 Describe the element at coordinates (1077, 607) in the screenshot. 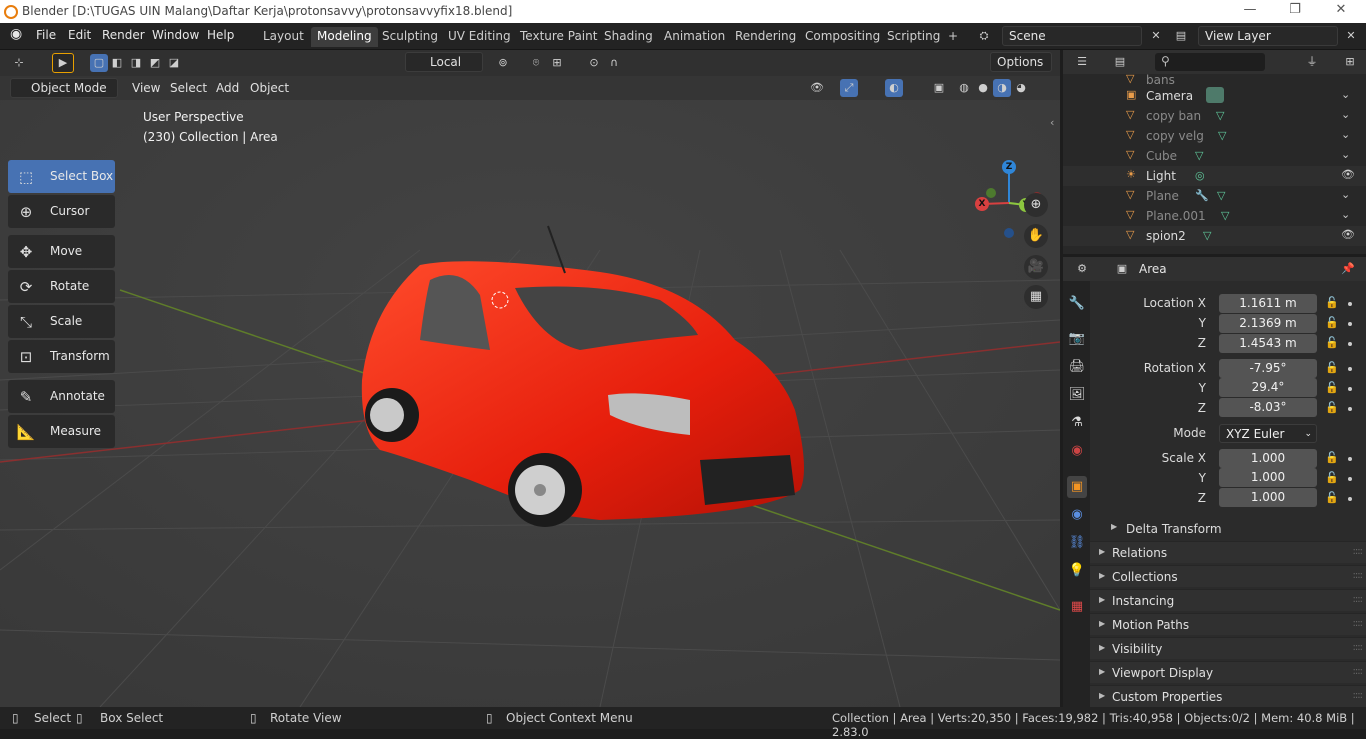

I see `texture-tab-icon: ▦` at that location.